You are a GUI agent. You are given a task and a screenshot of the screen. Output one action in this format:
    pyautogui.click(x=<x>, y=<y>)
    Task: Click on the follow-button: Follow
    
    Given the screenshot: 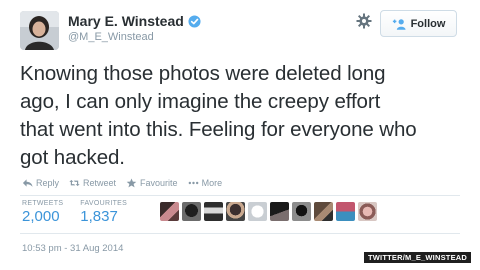 What is the action you would take?
    pyautogui.click(x=418, y=23)
    